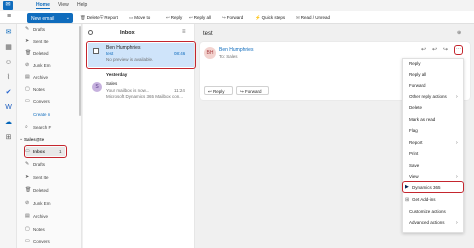 This screenshot has height=248, width=474. Describe the element at coordinates (228, 56) in the screenshot. I see `reading-to: To: Sales` at that location.